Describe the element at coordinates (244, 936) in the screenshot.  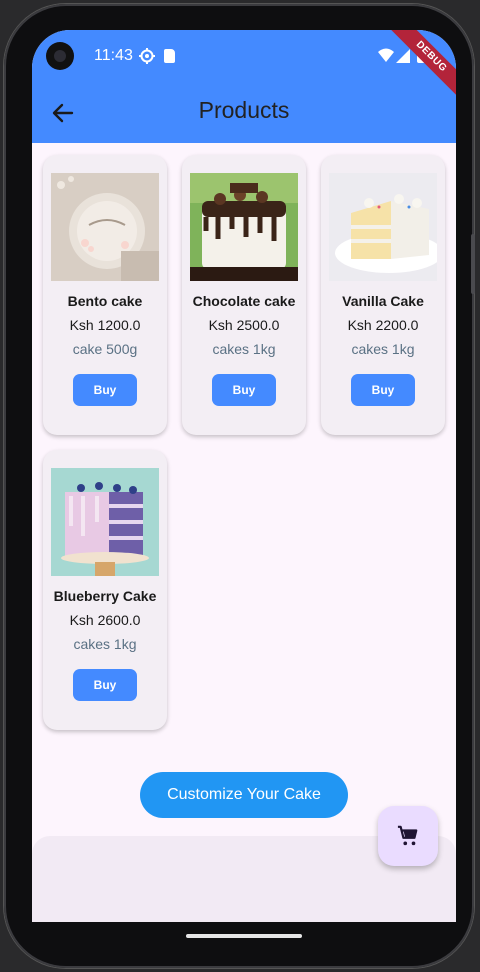
I see `gesture-nav-bar` at that location.